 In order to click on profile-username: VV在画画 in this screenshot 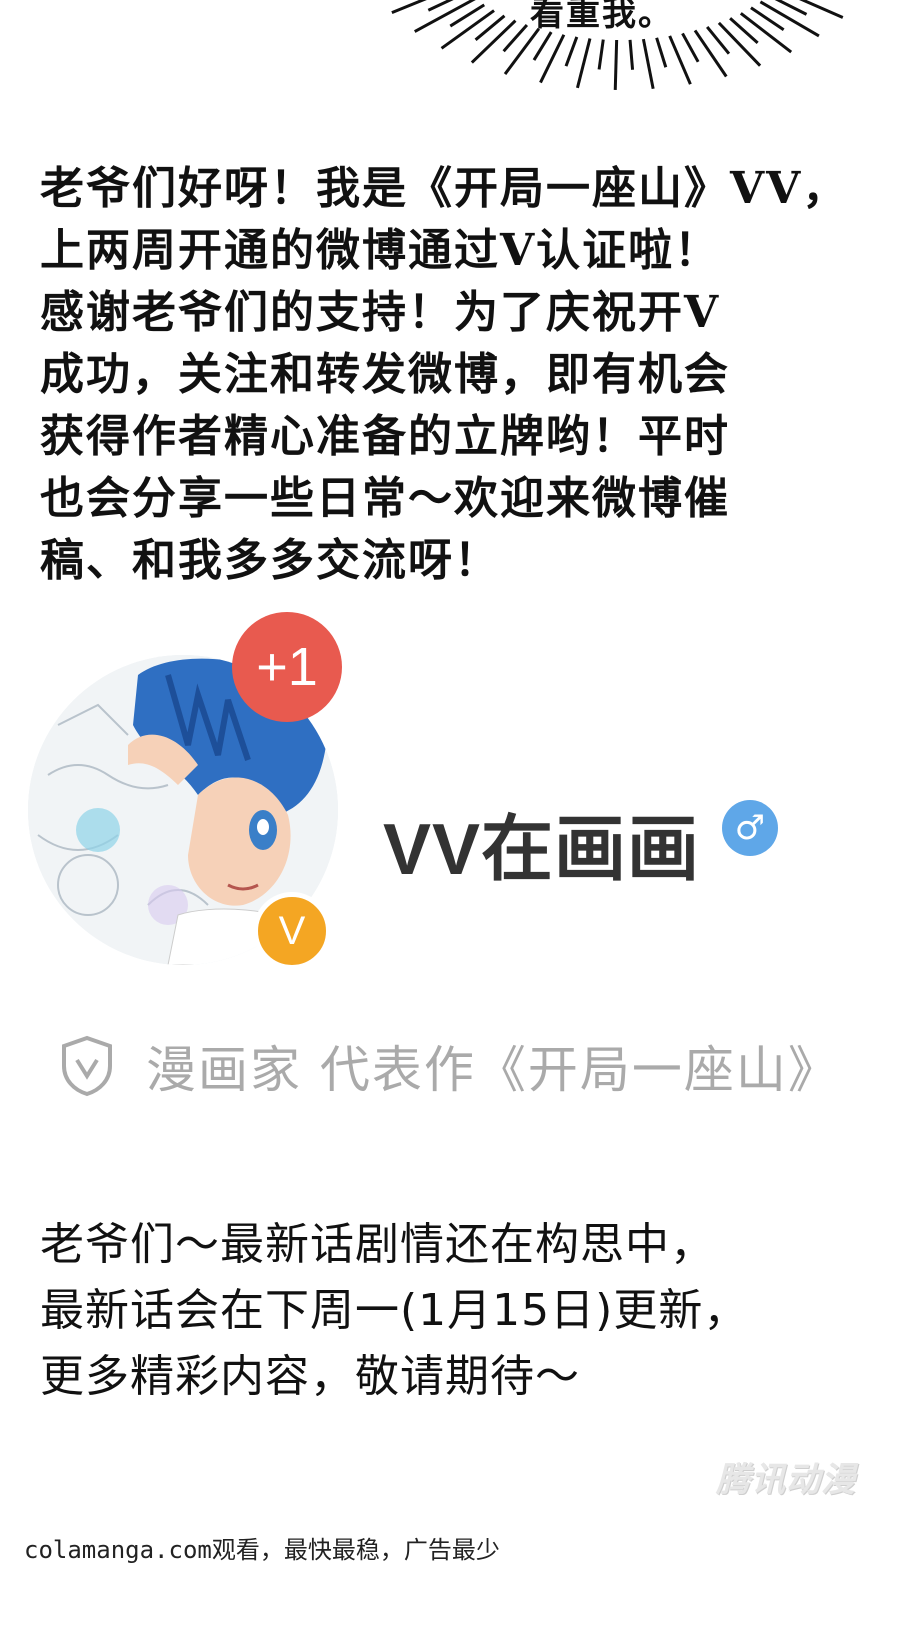, I will do `click(541, 842)`.